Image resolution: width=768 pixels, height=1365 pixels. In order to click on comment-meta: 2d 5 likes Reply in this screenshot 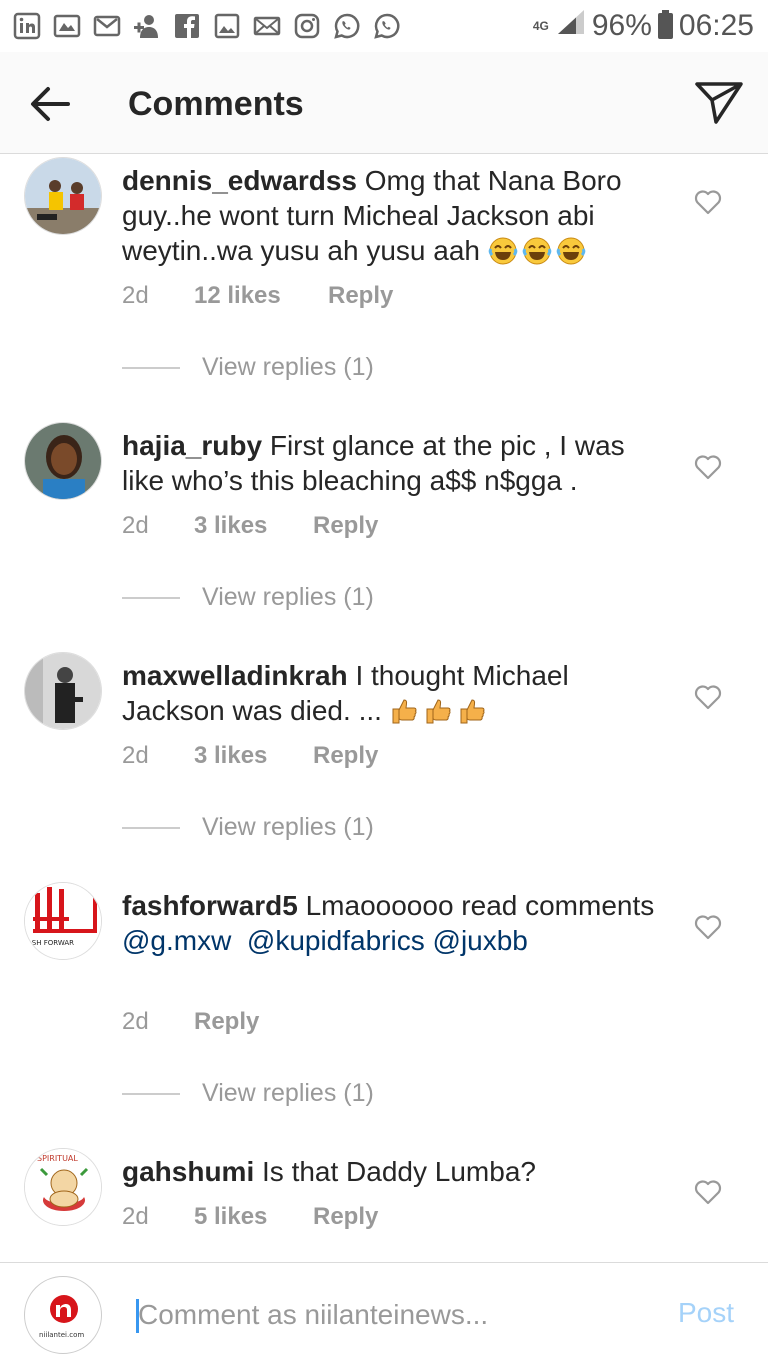, I will do `click(250, 1217)`.